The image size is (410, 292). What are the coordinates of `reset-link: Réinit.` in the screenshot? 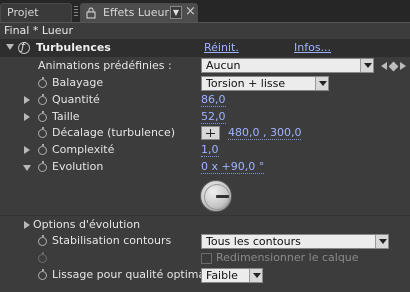 It's located at (221, 47).